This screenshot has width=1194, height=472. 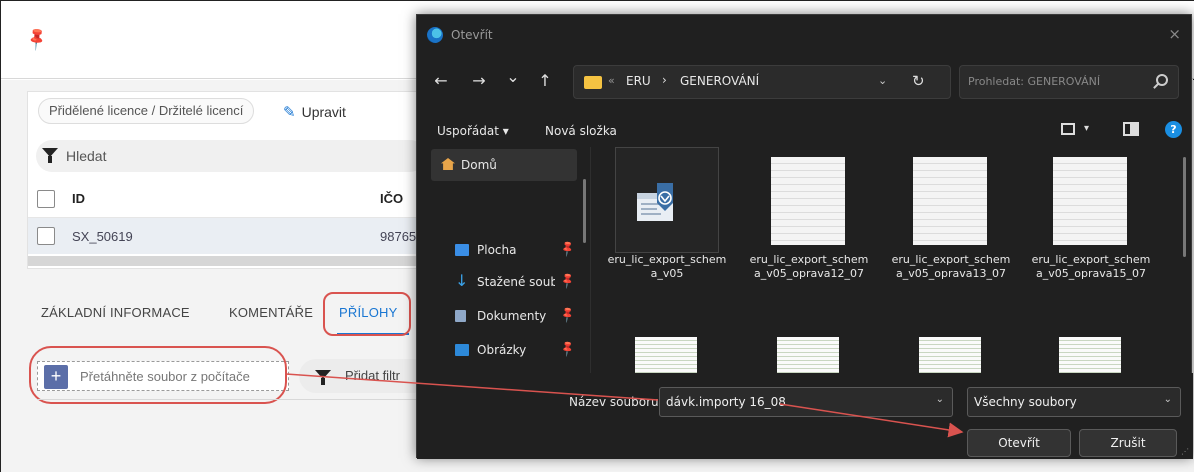 What do you see at coordinates (1185, 451) in the screenshot?
I see `resize-grip-icon: ⋰` at bounding box center [1185, 451].